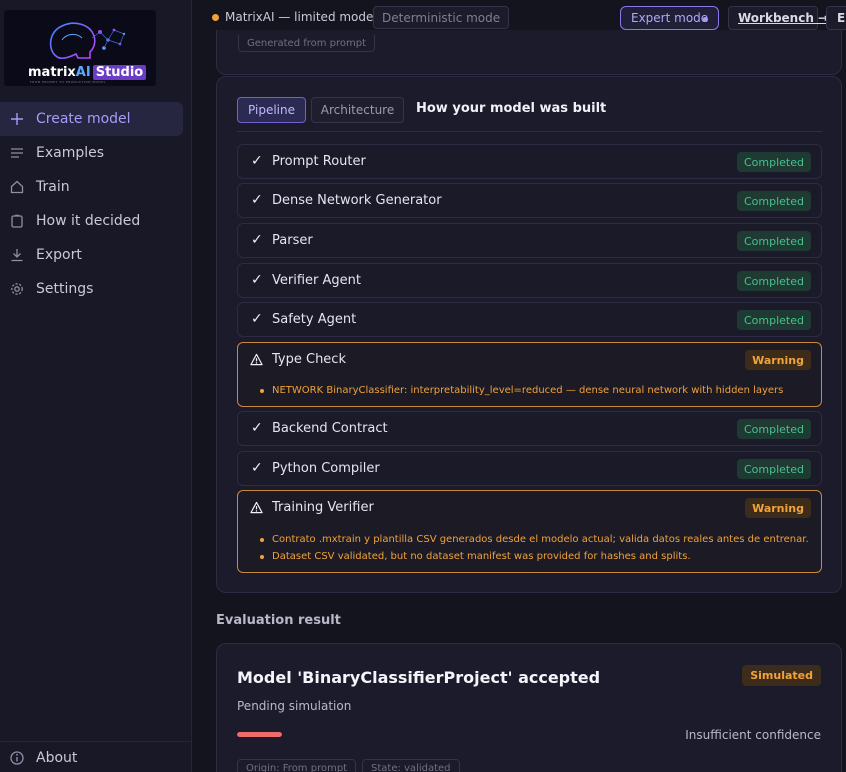 This screenshot has width=846, height=772. I want to click on workbench-button: Workbench →, so click(778, 18).